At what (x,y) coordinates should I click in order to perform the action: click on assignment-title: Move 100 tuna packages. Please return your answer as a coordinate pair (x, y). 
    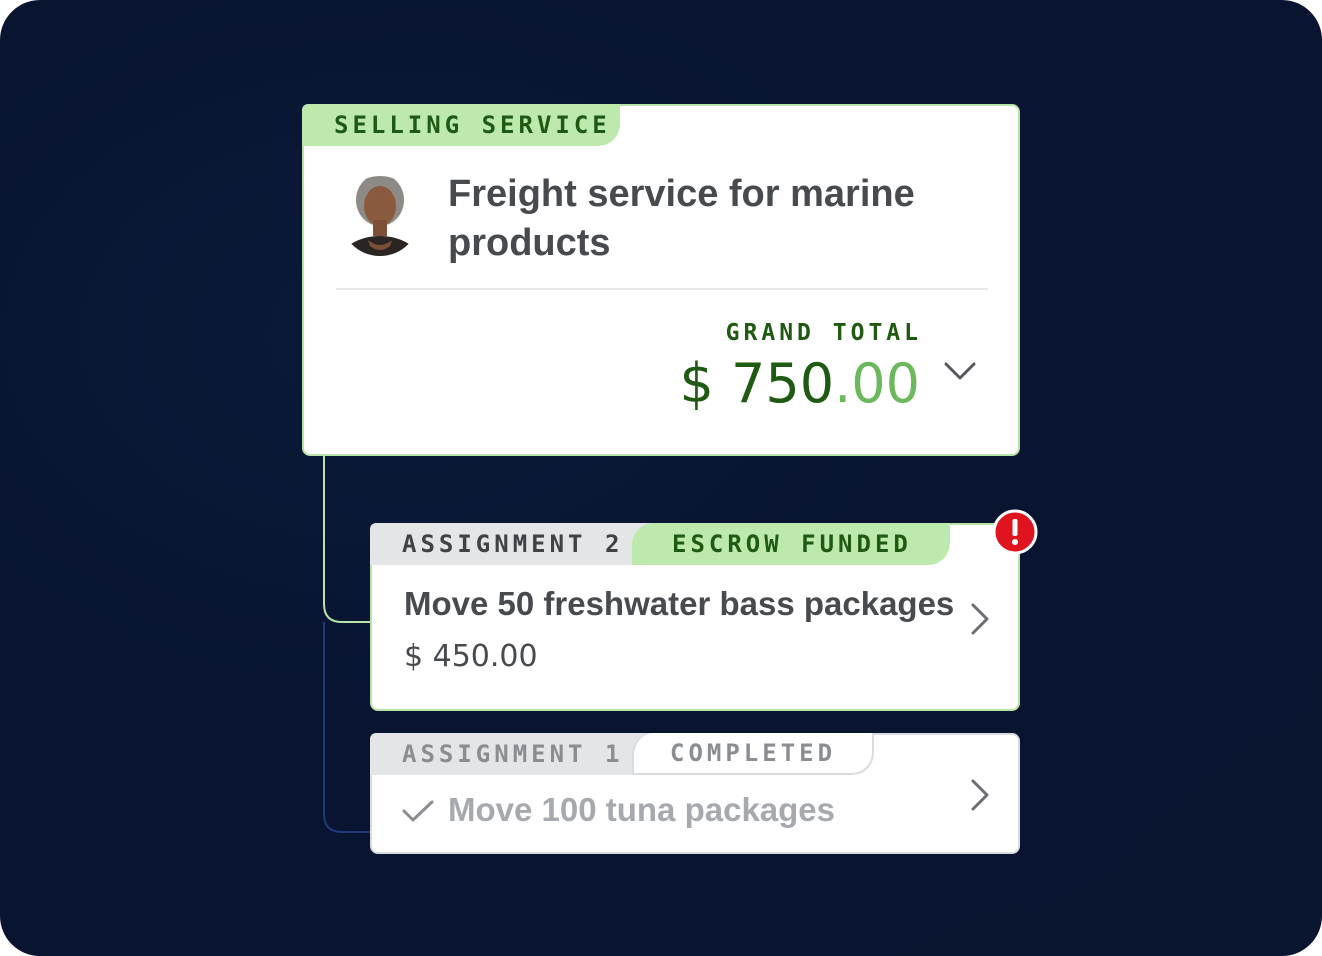
    Looking at the image, I should click on (642, 809).